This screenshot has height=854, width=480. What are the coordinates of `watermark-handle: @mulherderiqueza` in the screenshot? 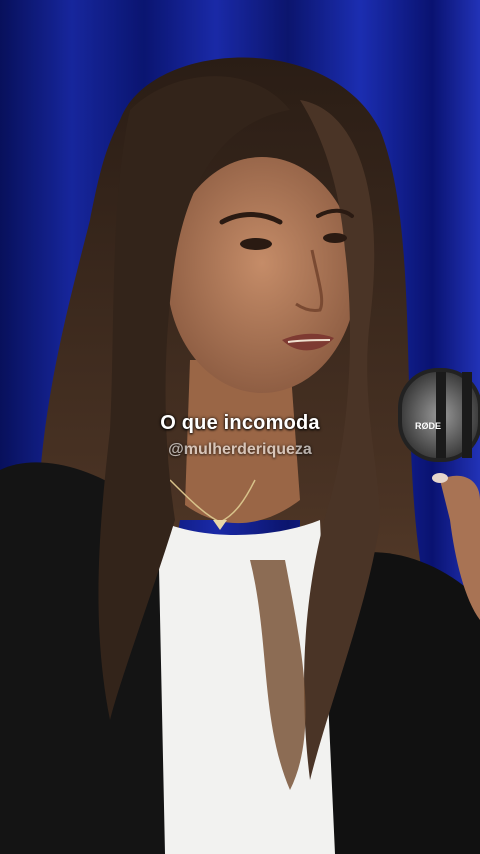 It's located at (240, 449).